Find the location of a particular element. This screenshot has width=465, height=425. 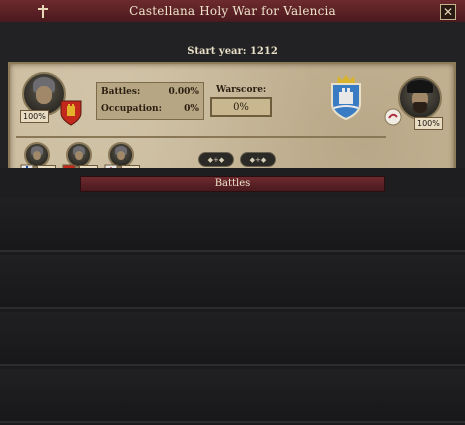

war-stats-box: Battles: 0.00% Occupation: 0% is located at coordinates (150, 101).